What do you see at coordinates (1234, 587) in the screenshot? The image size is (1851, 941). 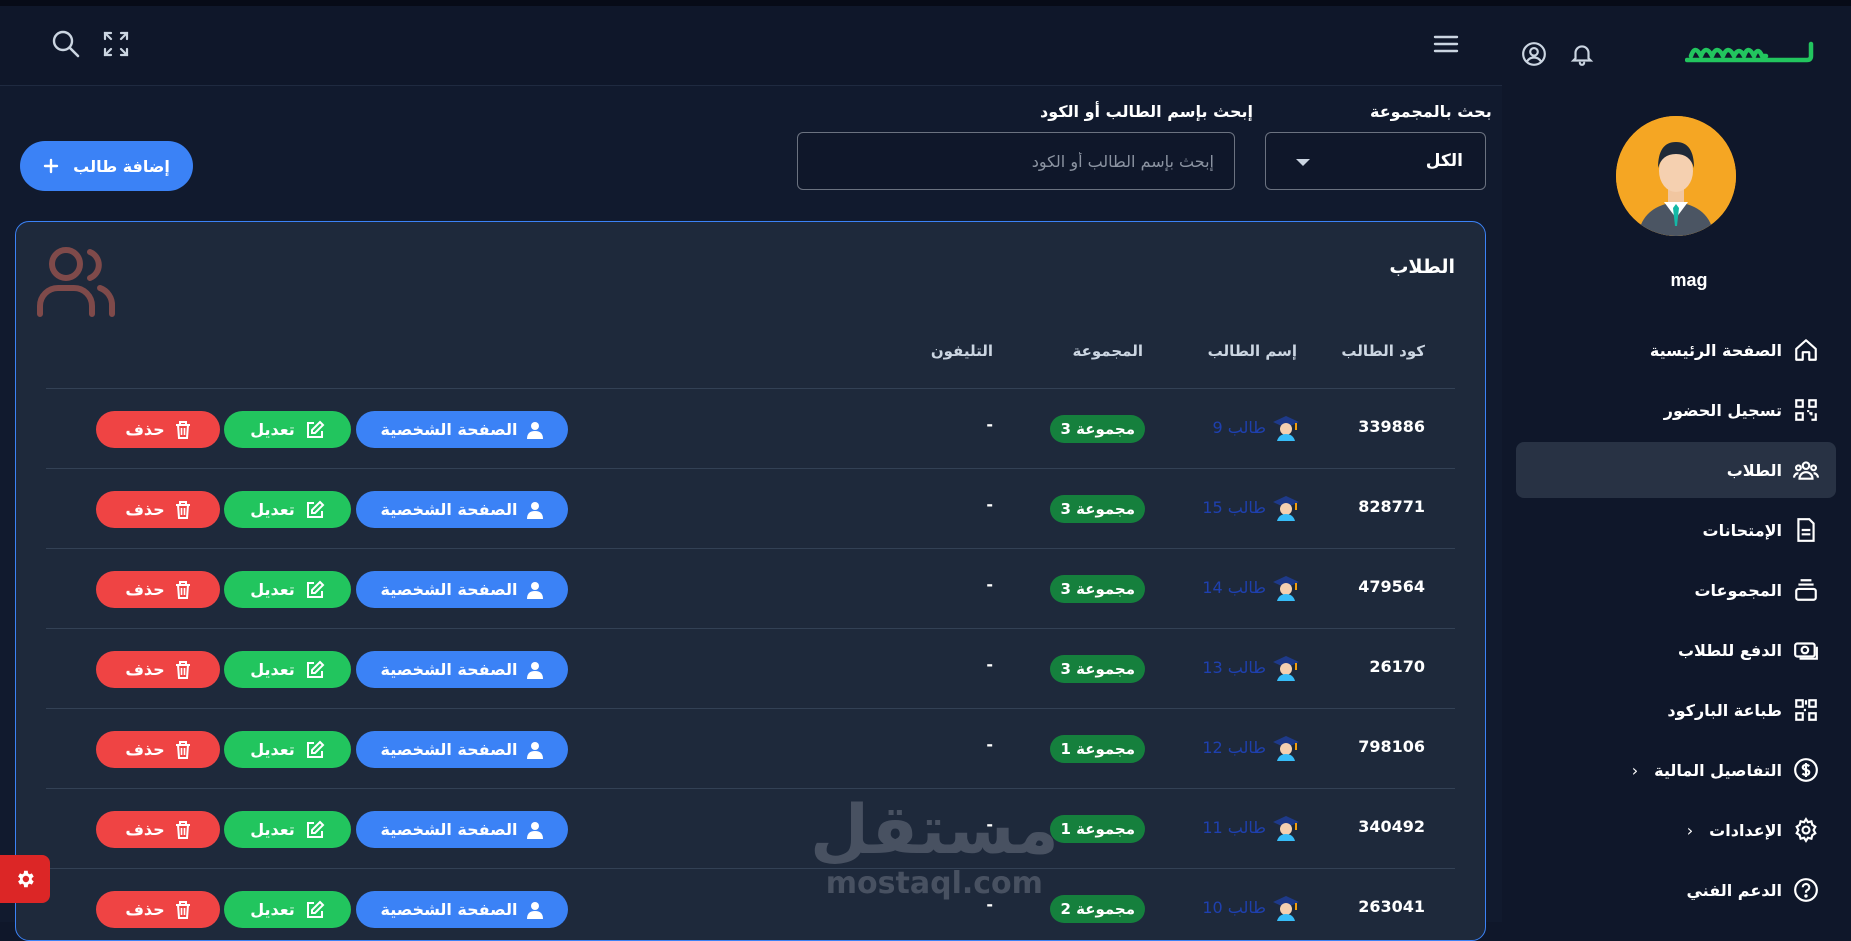 I see `student-name: طالب 14` at bounding box center [1234, 587].